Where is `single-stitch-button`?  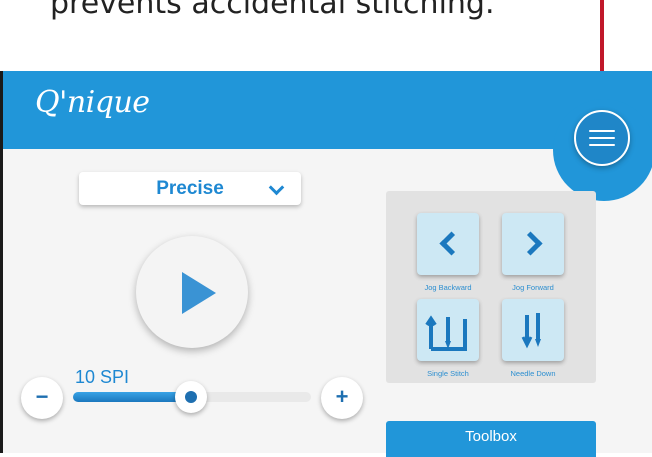 single-stitch-button is located at coordinates (448, 330).